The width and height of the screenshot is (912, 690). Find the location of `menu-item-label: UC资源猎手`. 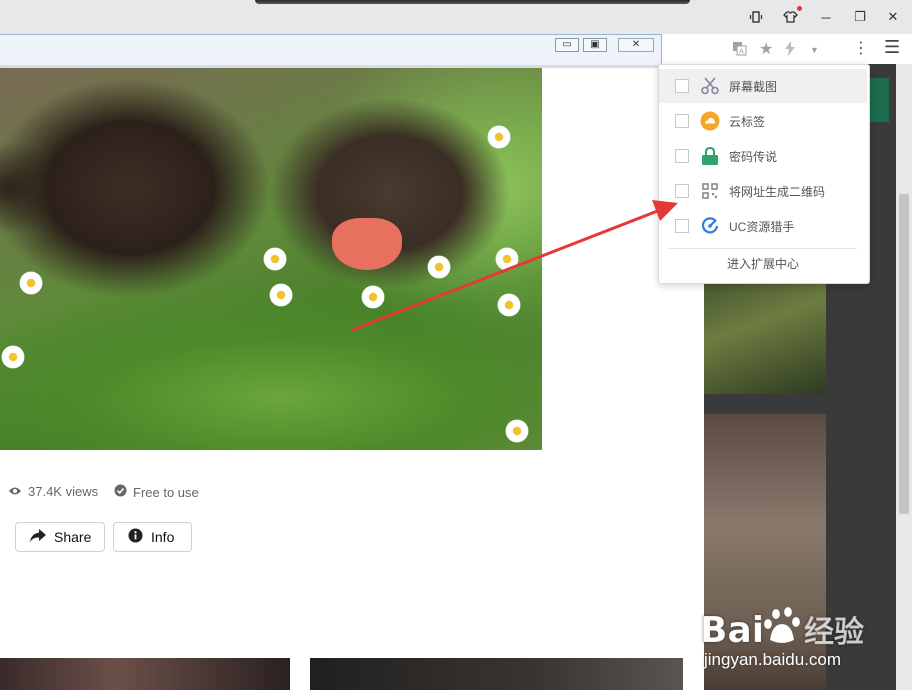

menu-item-label: UC资源猎手 is located at coordinates (762, 226).